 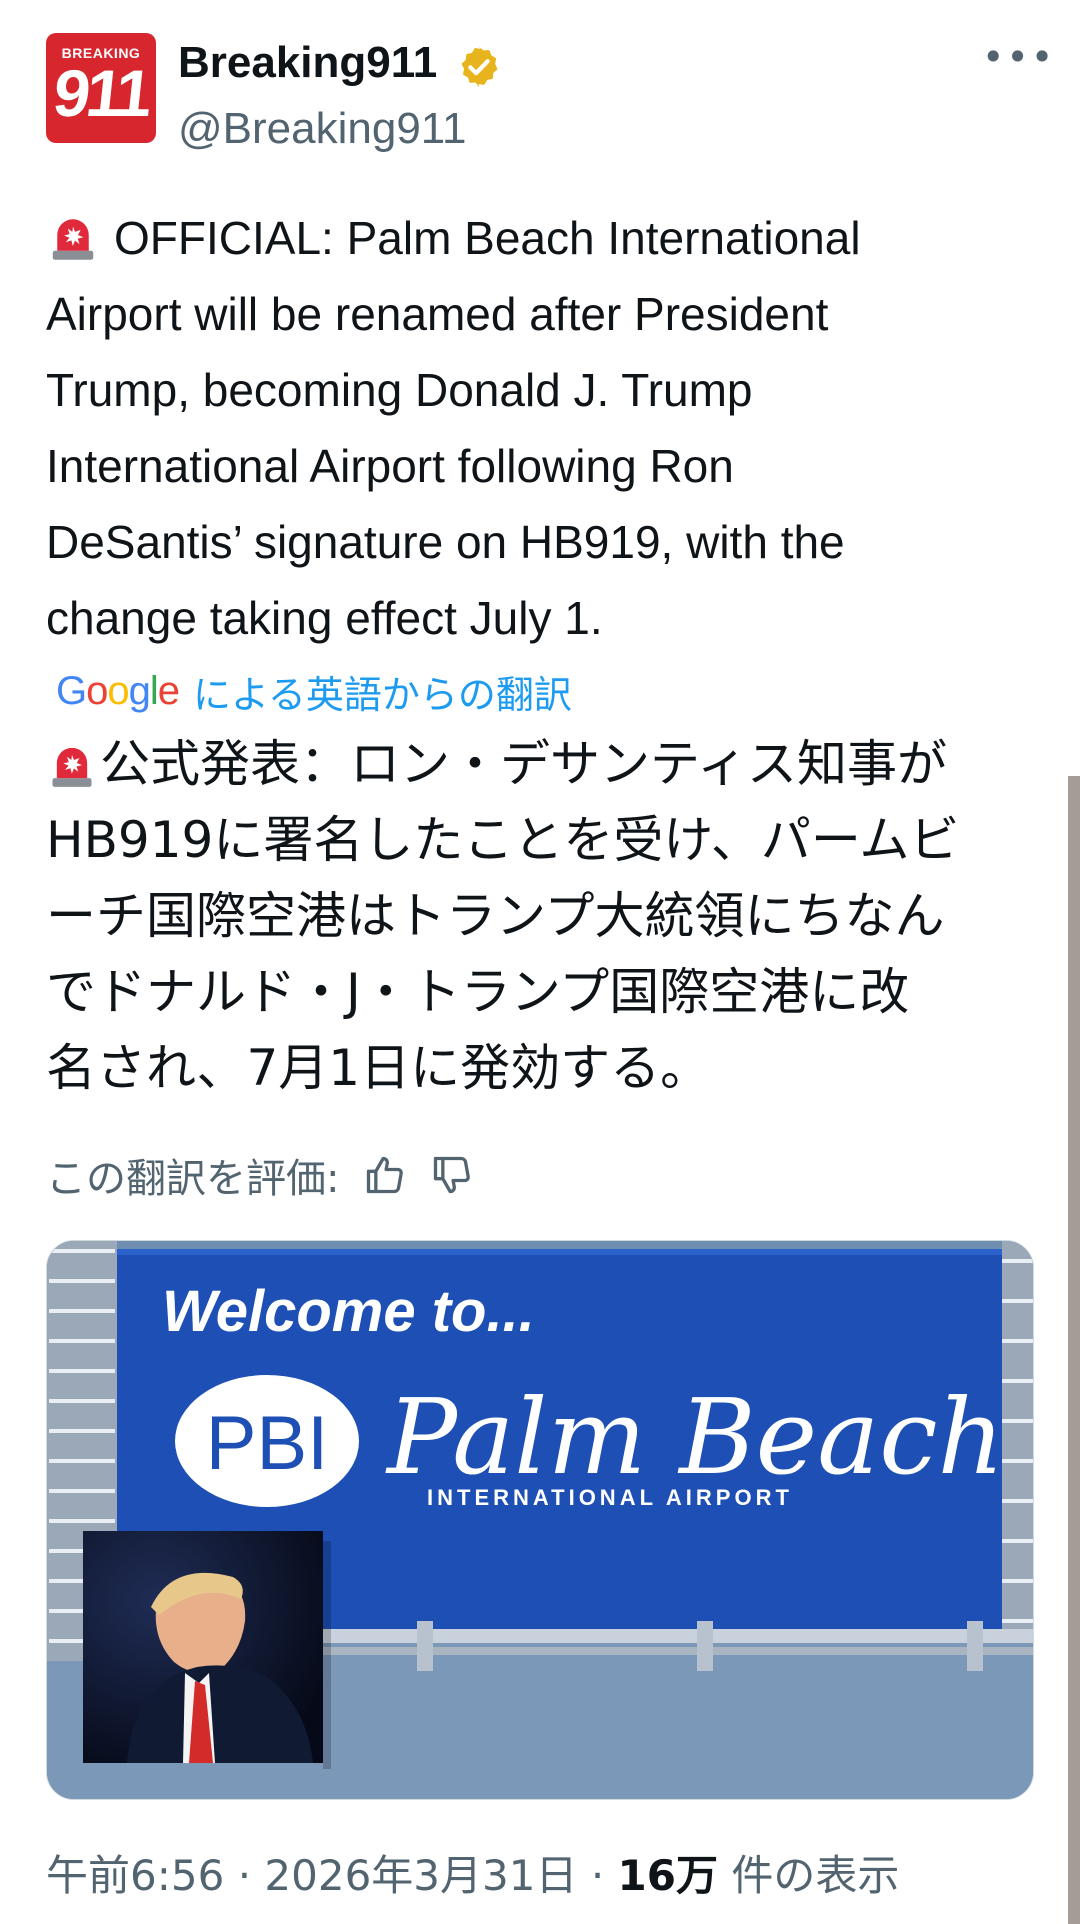 I want to click on post-text-line: OFFICIAL: Palm Beach International, so click(x=487, y=238).